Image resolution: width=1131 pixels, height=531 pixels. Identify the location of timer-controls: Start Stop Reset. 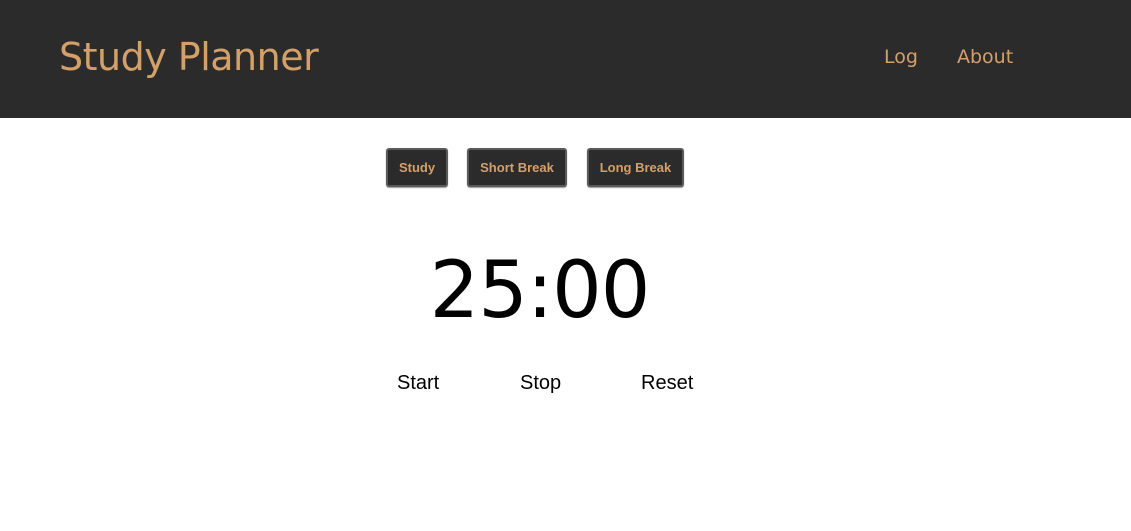
(565, 385).